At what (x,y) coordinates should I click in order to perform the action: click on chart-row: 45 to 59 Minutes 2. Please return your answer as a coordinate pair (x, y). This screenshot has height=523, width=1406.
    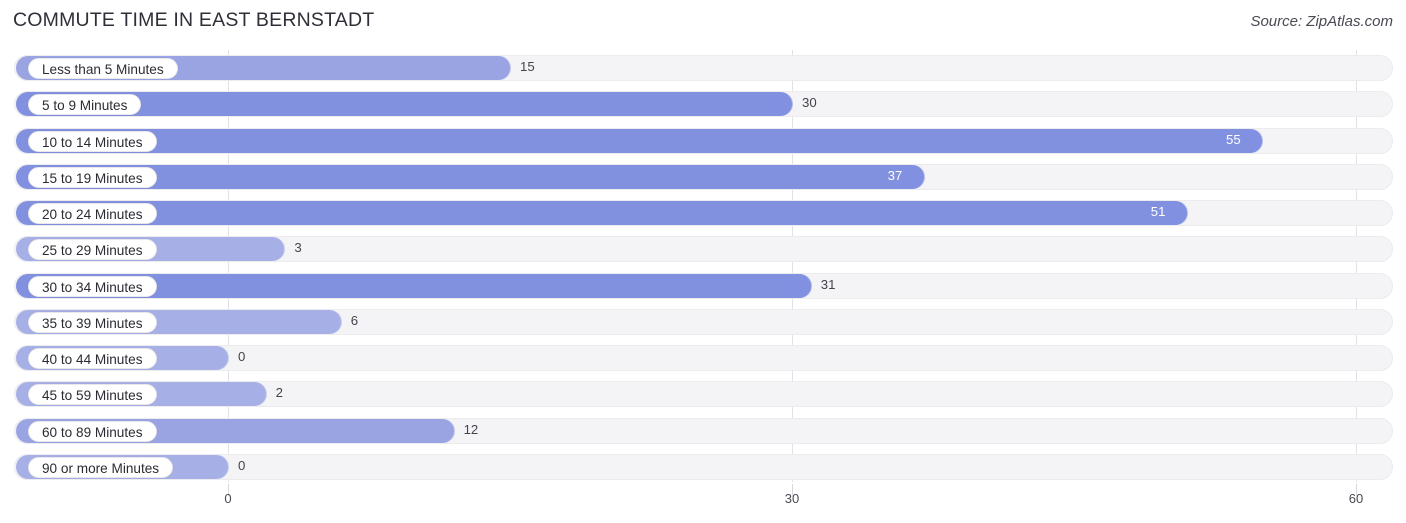
    Looking at the image, I should click on (703, 394).